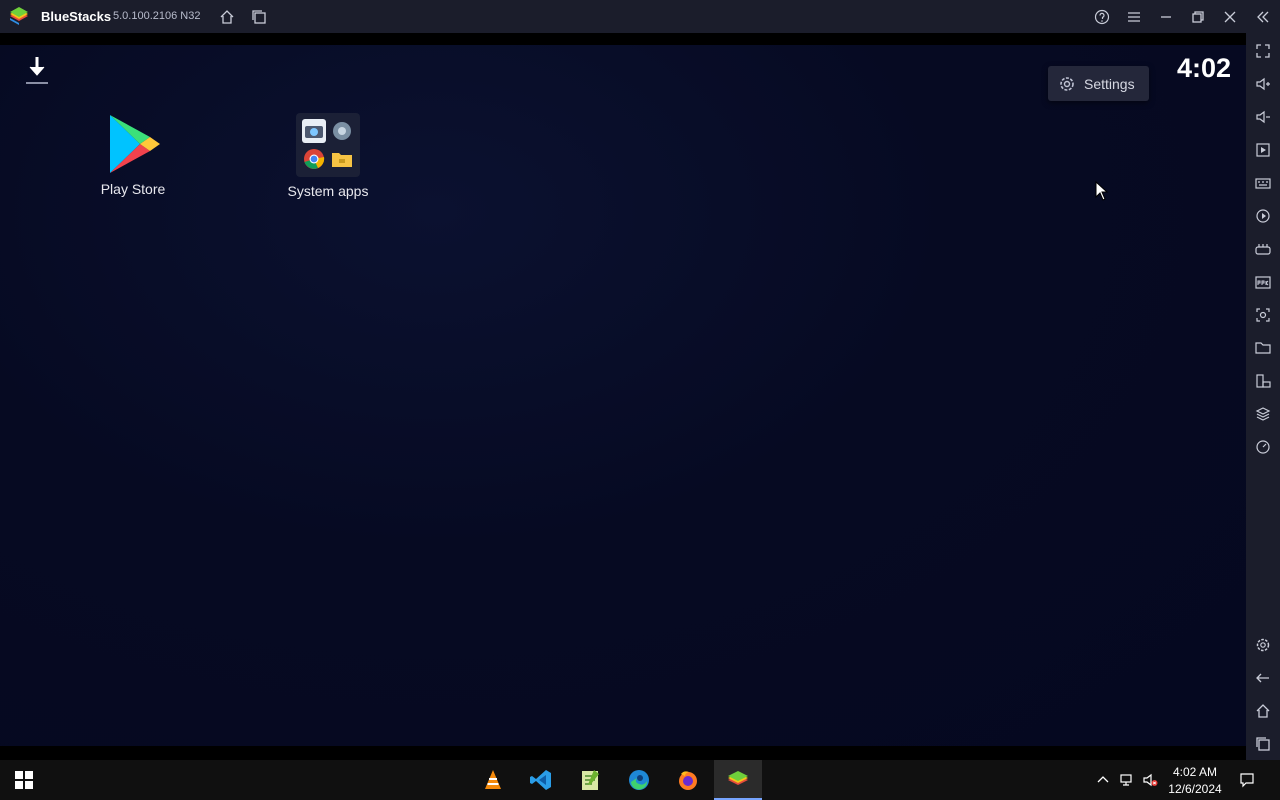  What do you see at coordinates (1203, 68) in the screenshot?
I see `clock: 4:02` at bounding box center [1203, 68].